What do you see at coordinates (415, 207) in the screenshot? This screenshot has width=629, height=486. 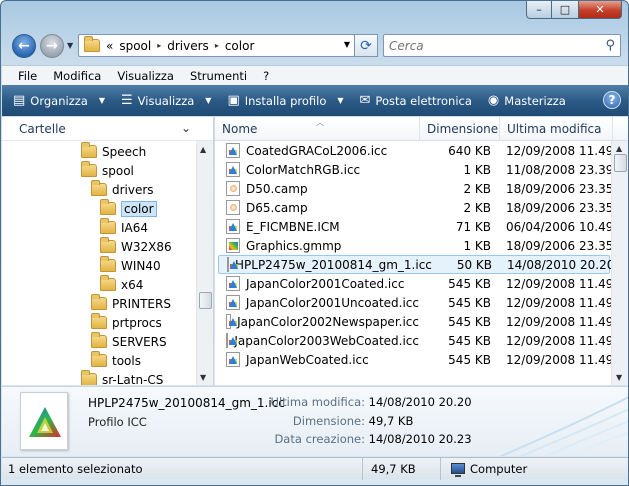 I see `file-row: D65.camp 2 KB 18/09/2006 23.35` at bounding box center [415, 207].